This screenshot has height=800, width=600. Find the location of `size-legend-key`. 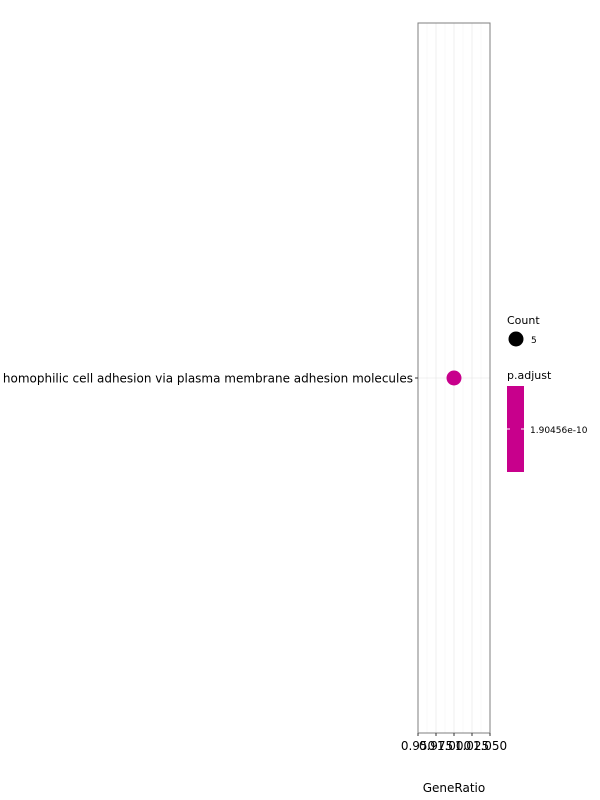

size-legend-key is located at coordinates (516, 339).